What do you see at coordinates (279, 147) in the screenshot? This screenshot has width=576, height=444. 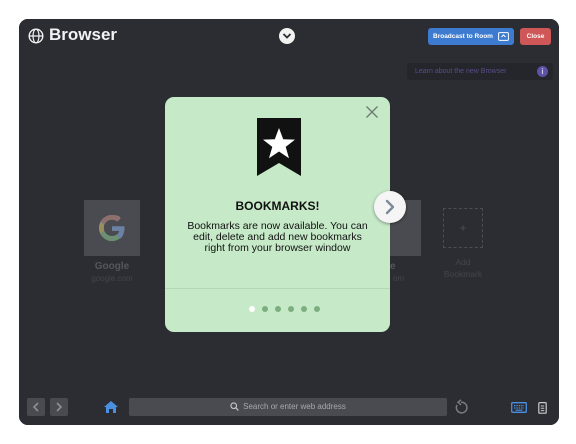 I see `bookmark-star-icon` at bounding box center [279, 147].